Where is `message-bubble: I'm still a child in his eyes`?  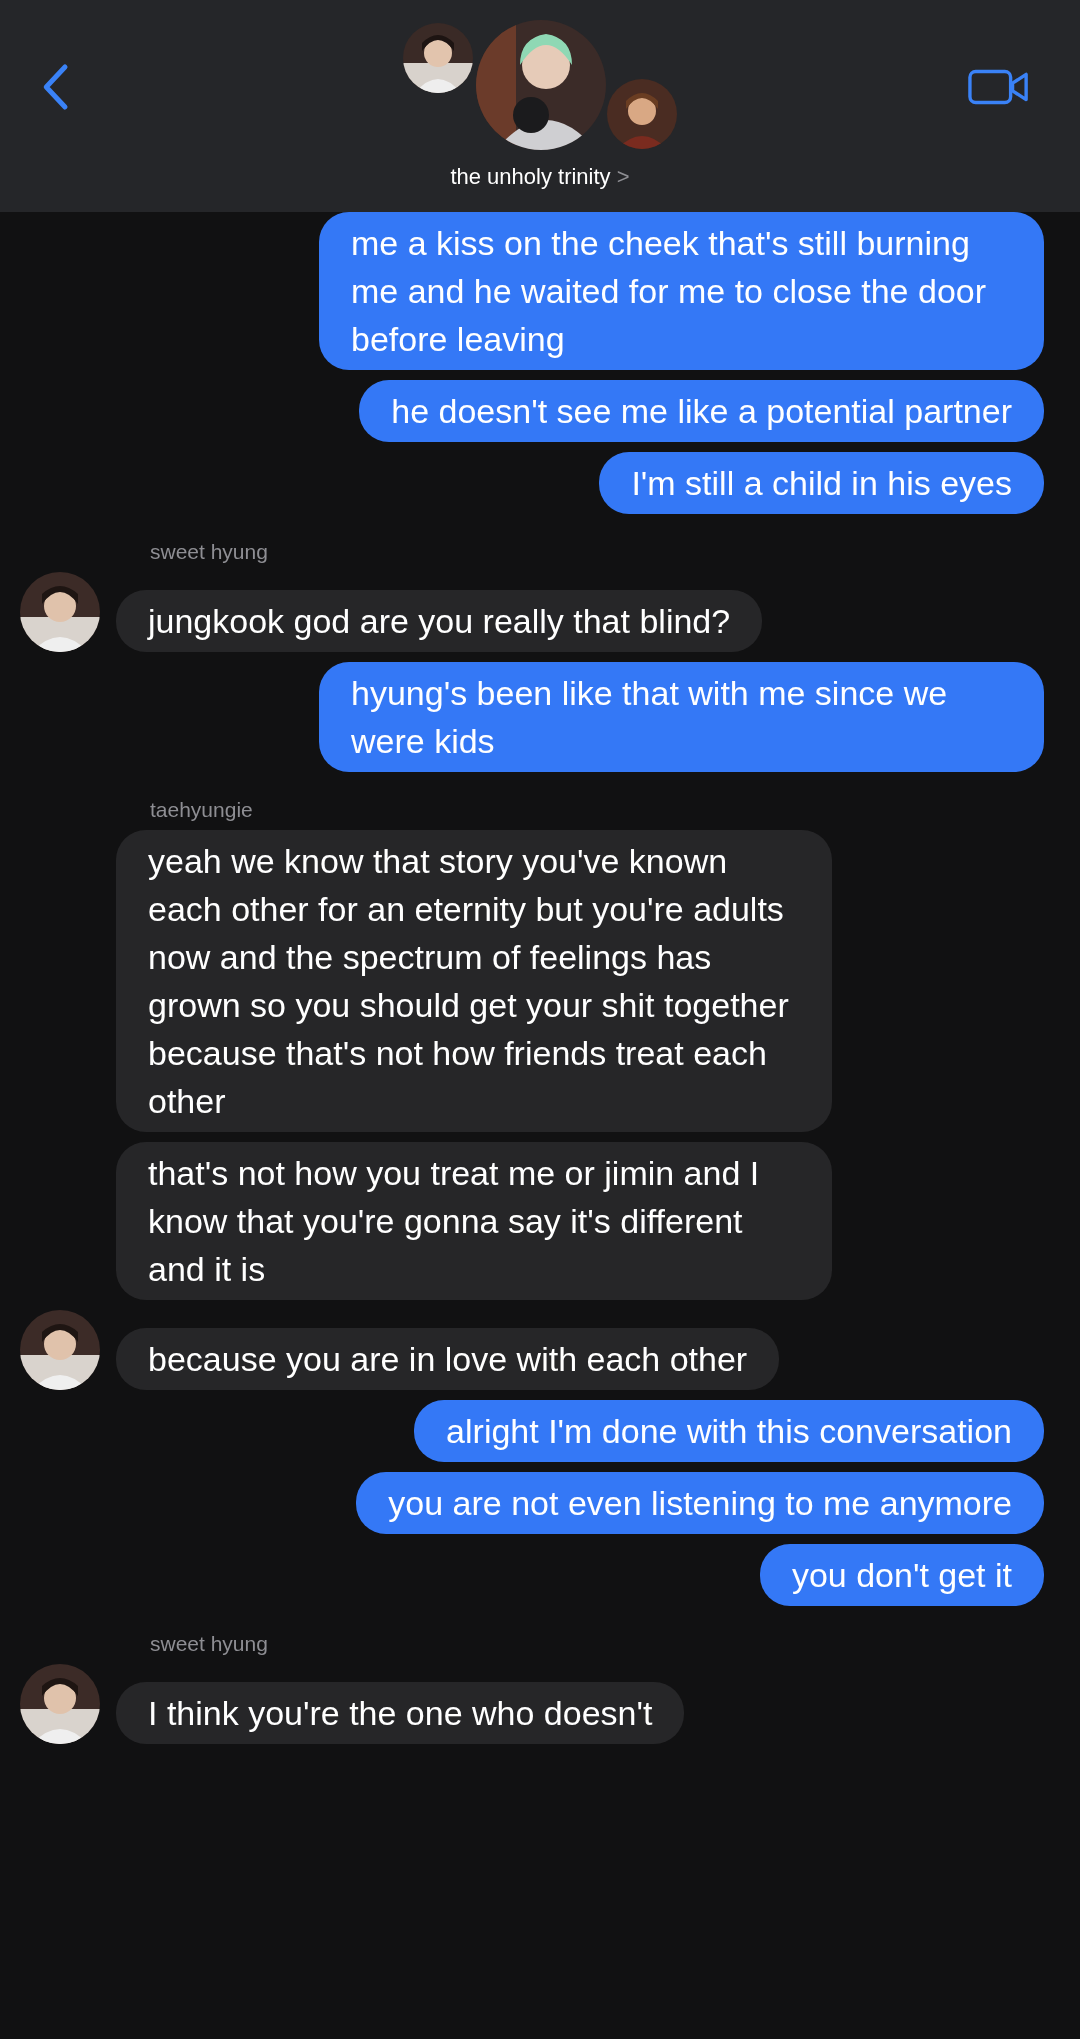 message-bubble: I'm still a child in his eyes is located at coordinates (821, 483).